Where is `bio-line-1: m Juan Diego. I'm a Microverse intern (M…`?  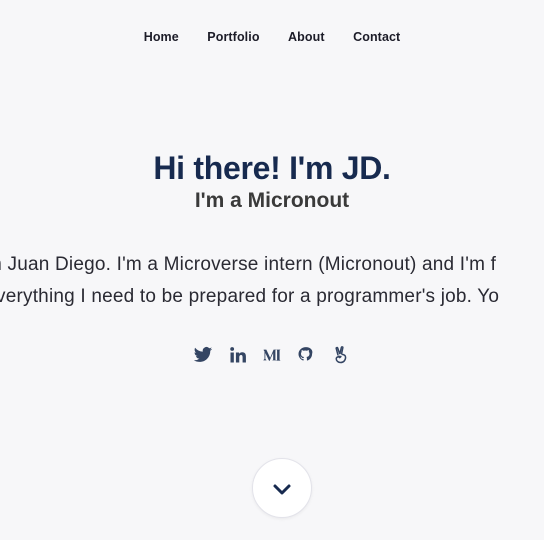 bio-line-1: m Juan Diego. I'm a Microverse intern (M… is located at coordinates (248, 264).